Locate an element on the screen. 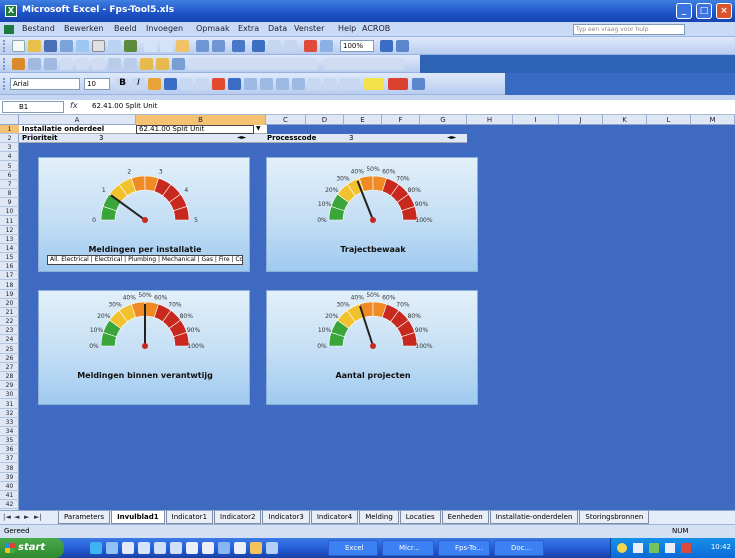  prev-sheet-icon: ◄ is located at coordinates (18, 517).